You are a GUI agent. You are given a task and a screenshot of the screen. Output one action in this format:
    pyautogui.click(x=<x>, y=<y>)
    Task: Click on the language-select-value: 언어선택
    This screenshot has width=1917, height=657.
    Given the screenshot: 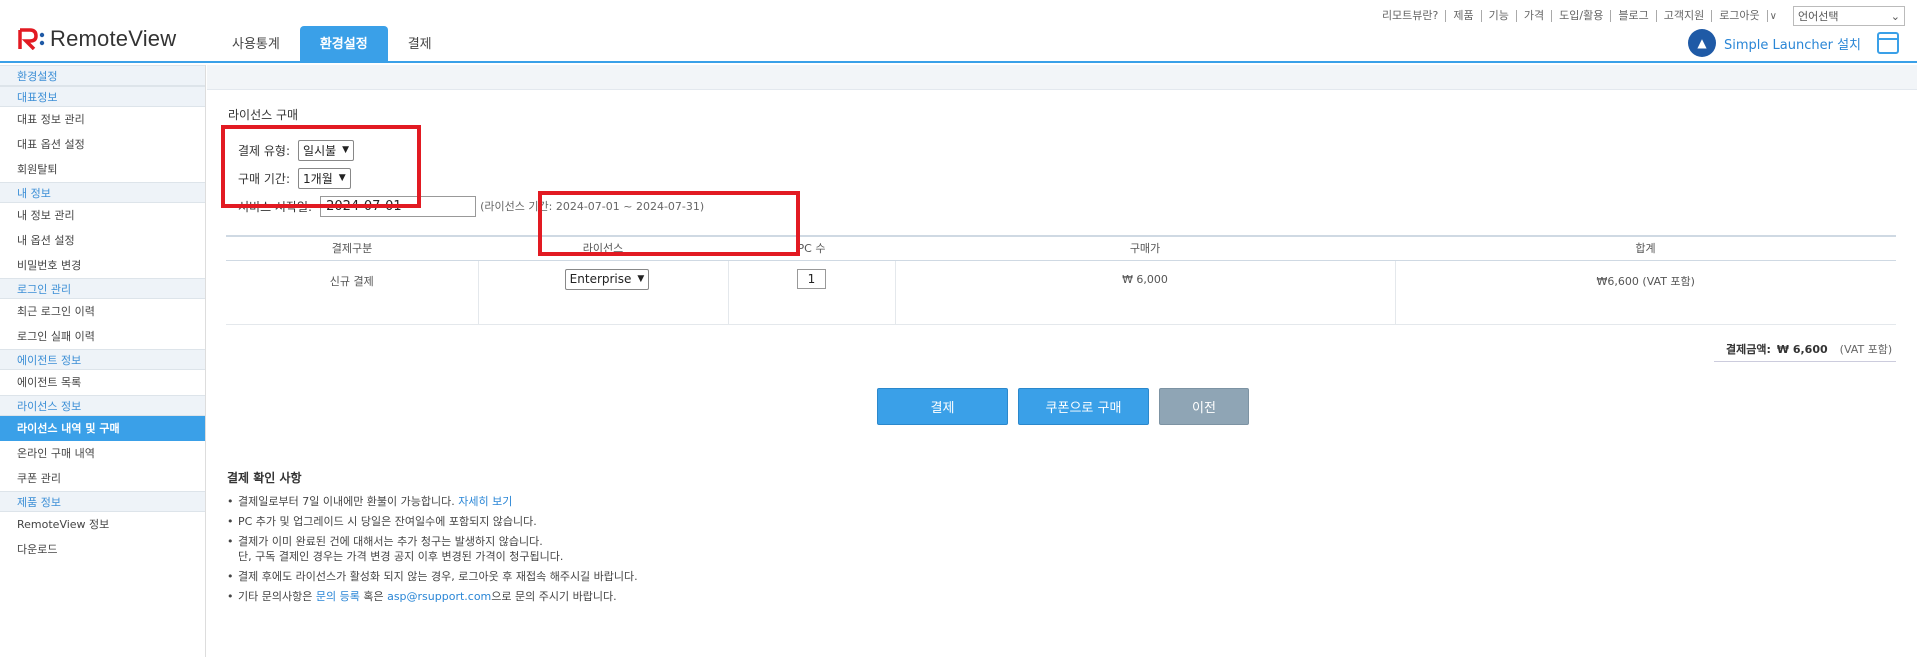 What is the action you would take?
    pyautogui.click(x=1818, y=16)
    